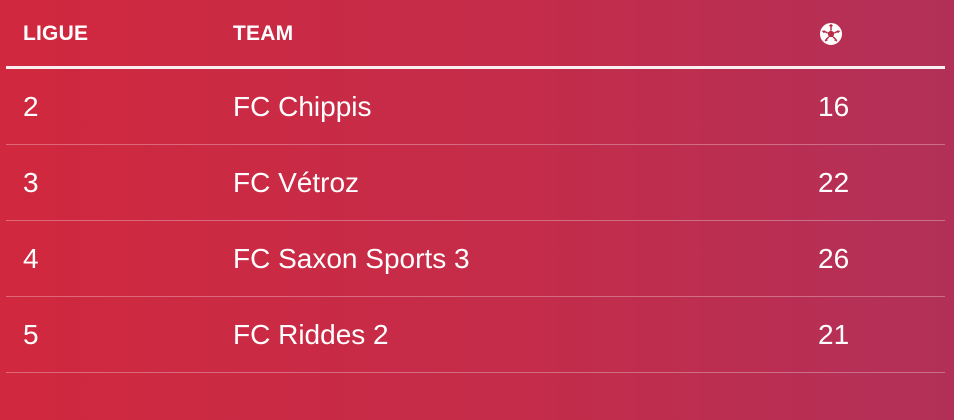 Image resolution: width=954 pixels, height=420 pixels. Describe the element at coordinates (834, 182) in the screenshot. I see `goals-cell: 22` at that location.